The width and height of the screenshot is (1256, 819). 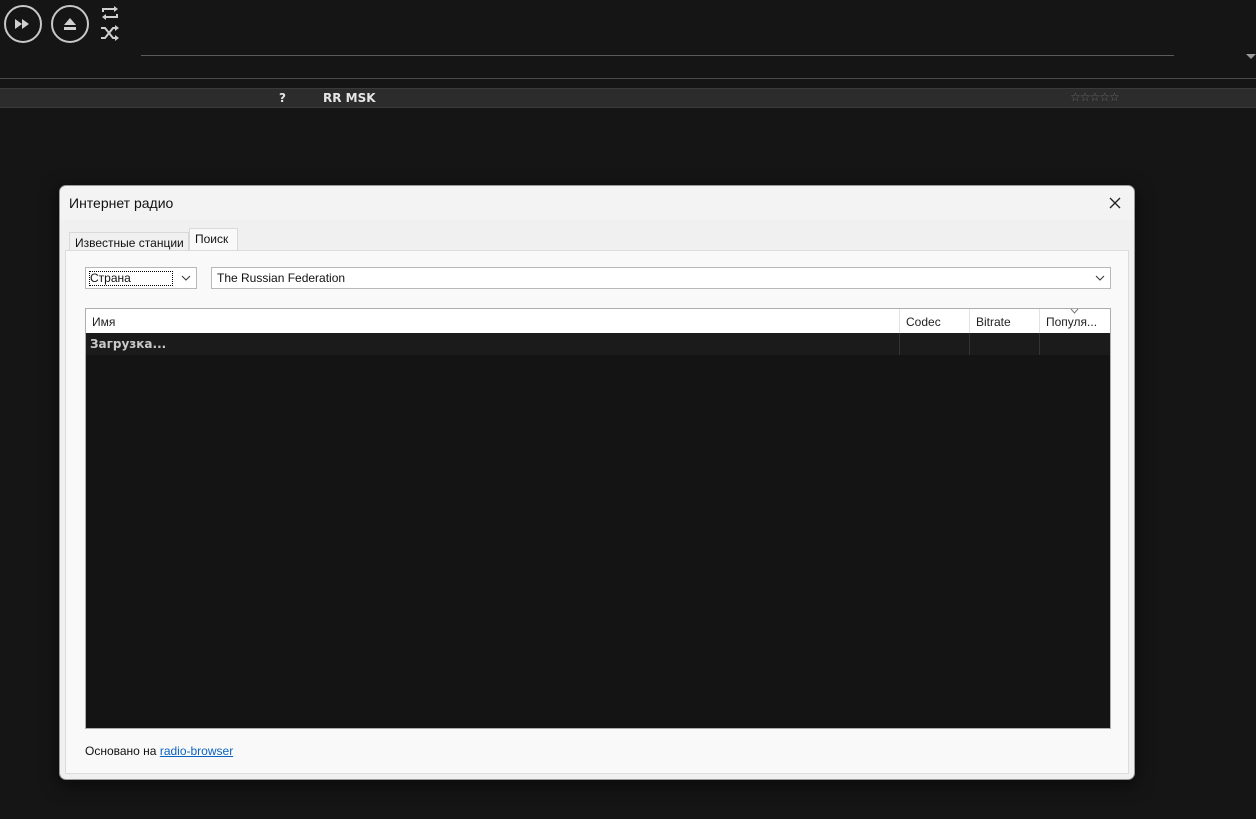 I want to click on column-header-codec: Codec, so click(x=935, y=321).